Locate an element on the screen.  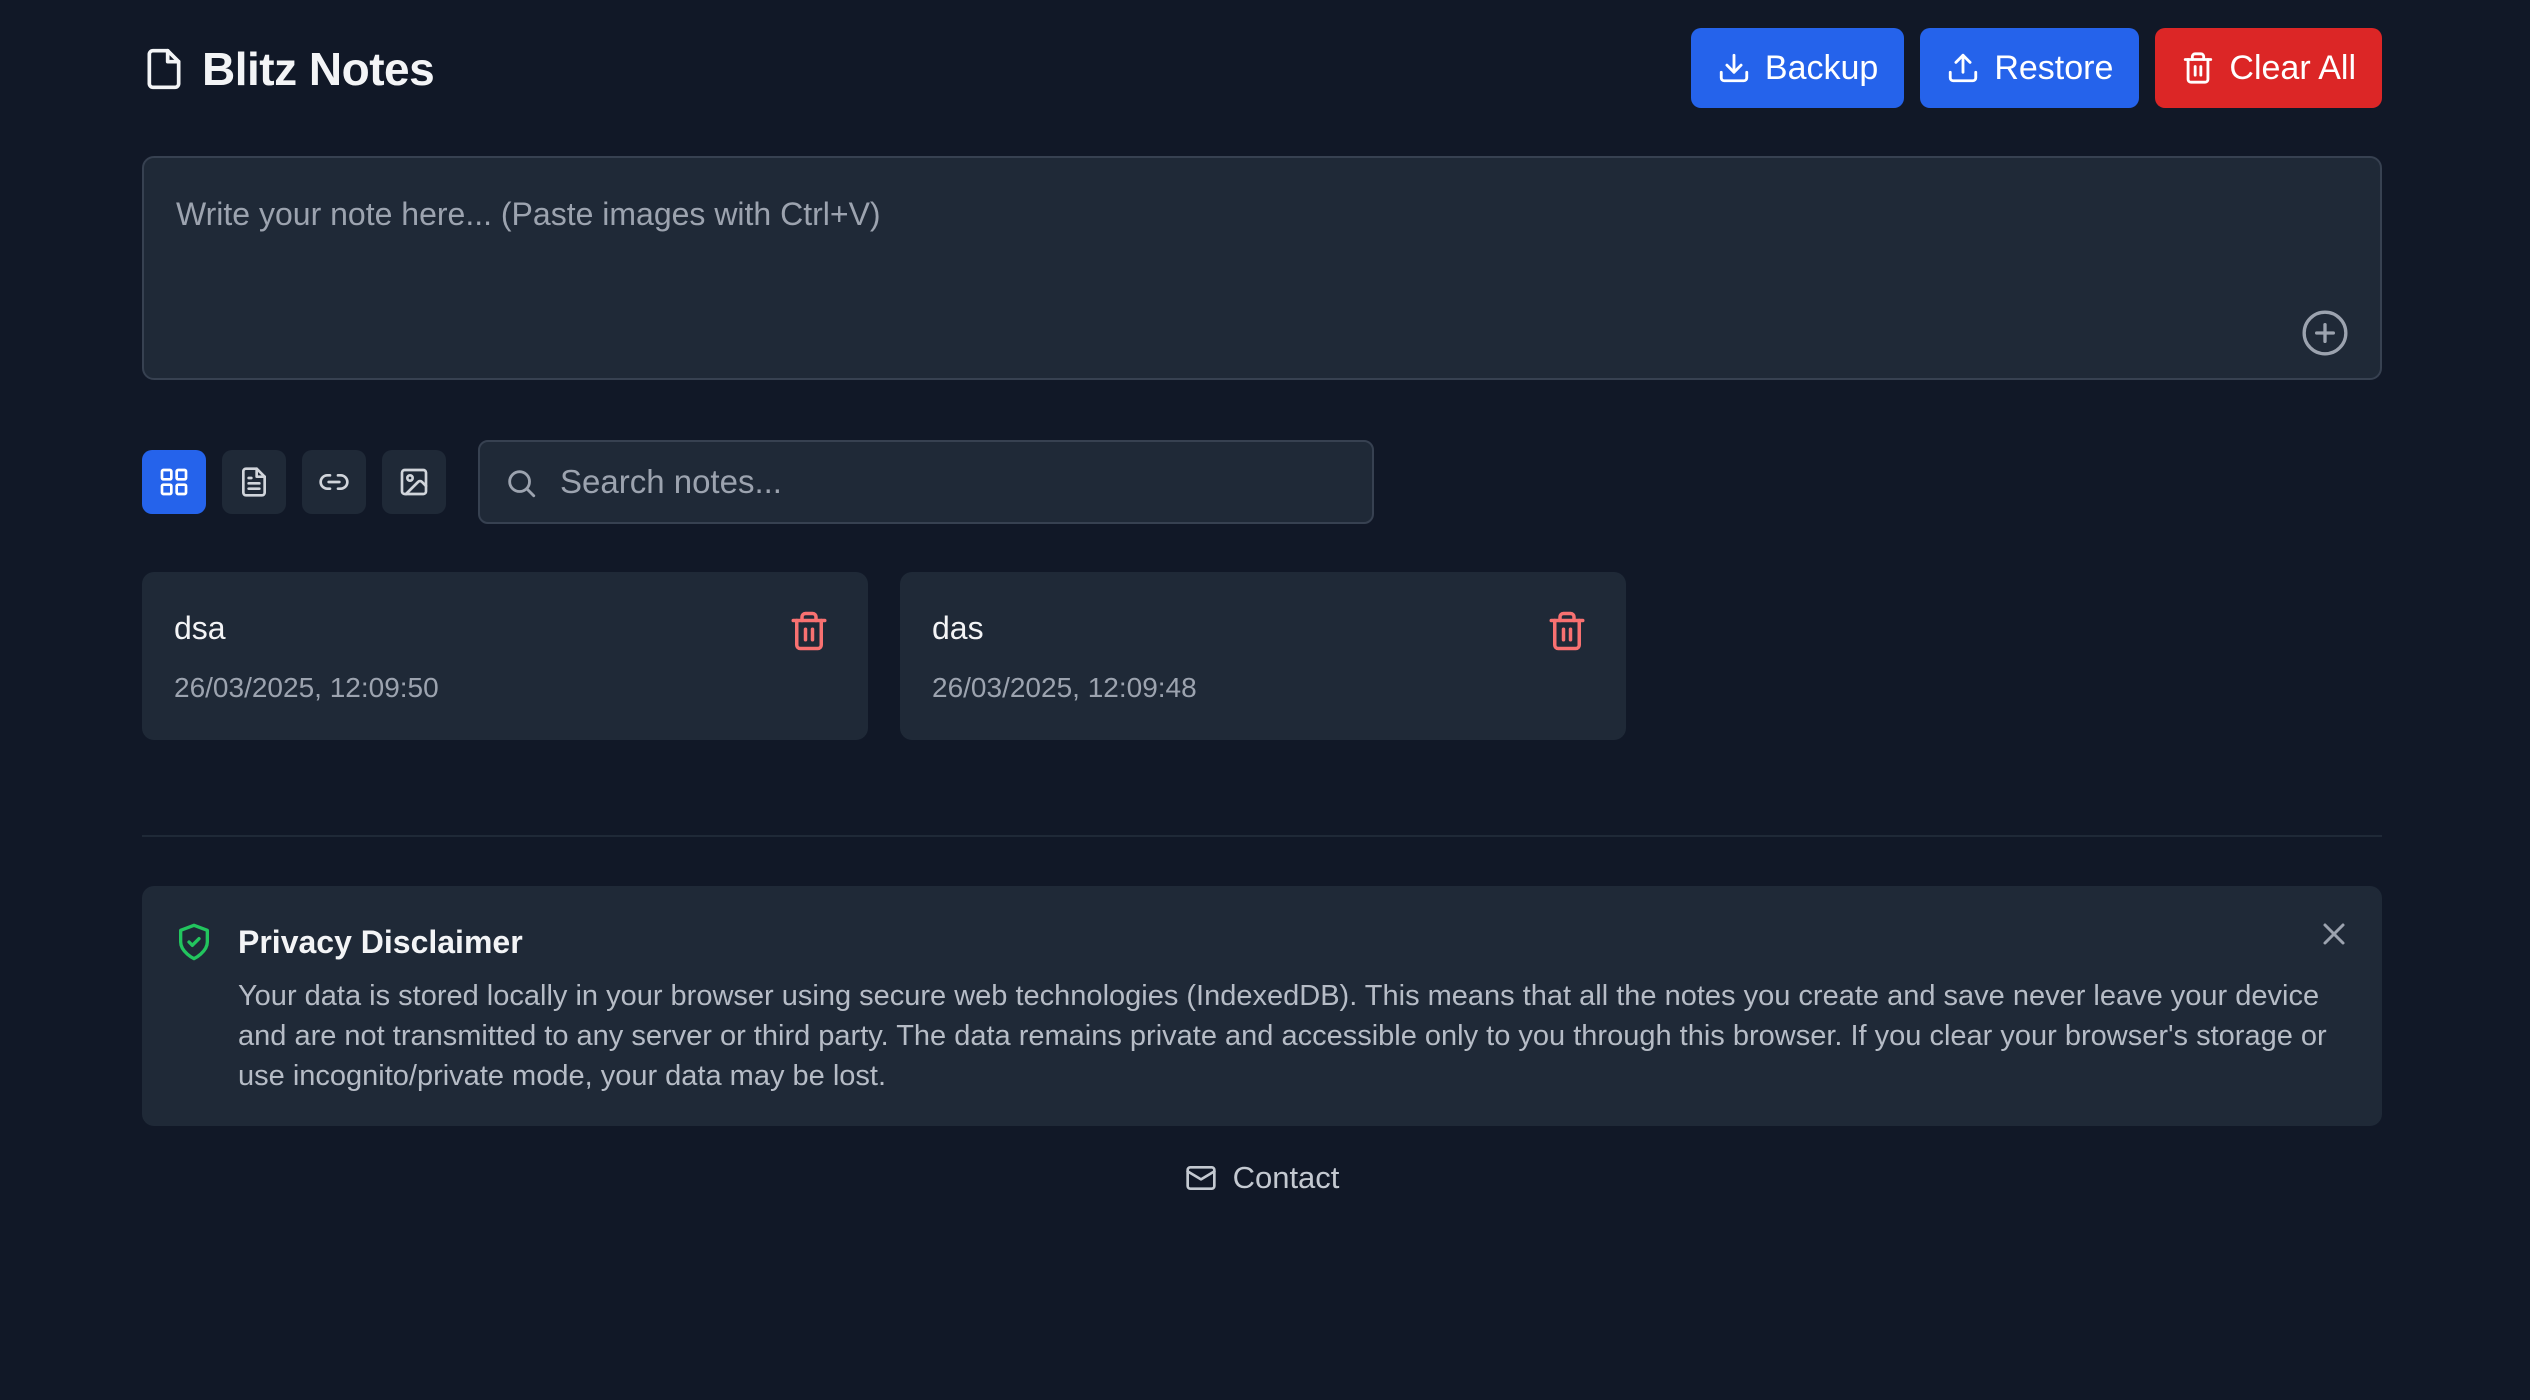
image-icon is located at coordinates (414, 482).